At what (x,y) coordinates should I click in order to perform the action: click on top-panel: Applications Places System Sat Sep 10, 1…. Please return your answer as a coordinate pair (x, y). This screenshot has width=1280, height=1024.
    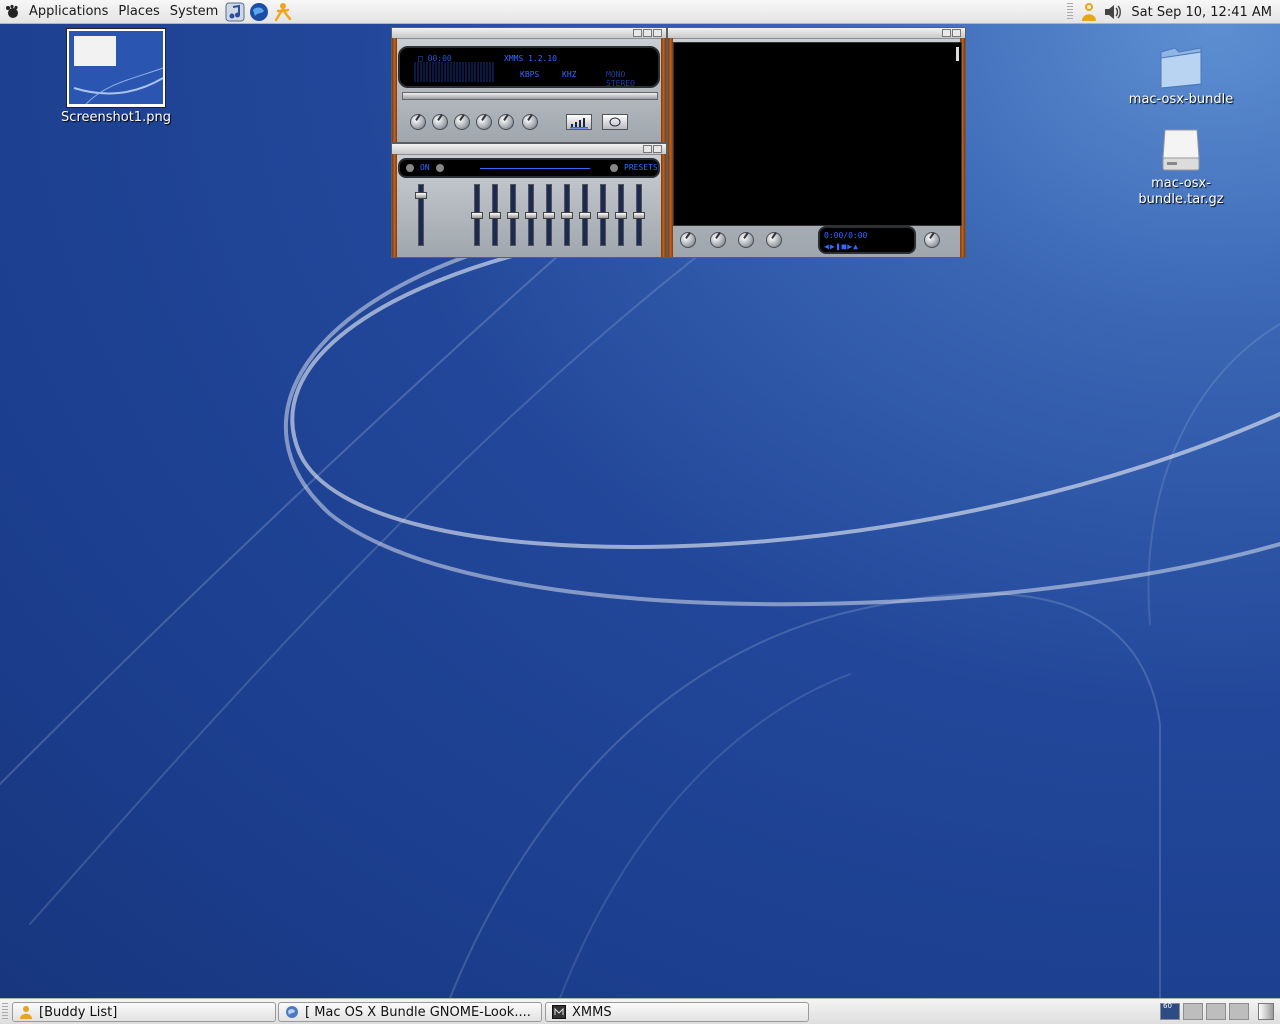
    Looking at the image, I should click on (640, 12).